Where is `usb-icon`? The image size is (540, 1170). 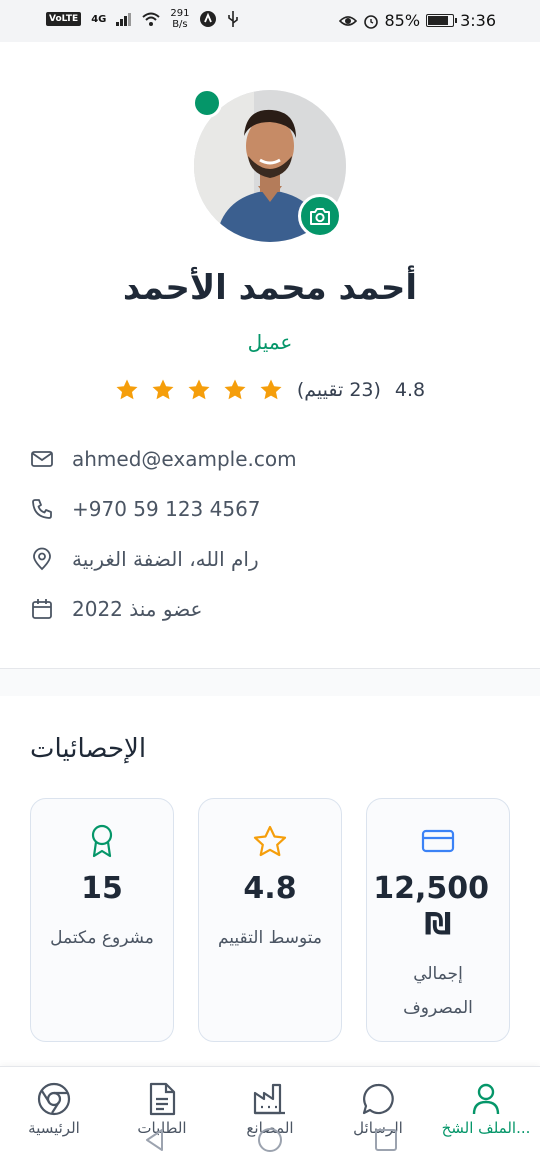
usb-icon is located at coordinates (233, 19).